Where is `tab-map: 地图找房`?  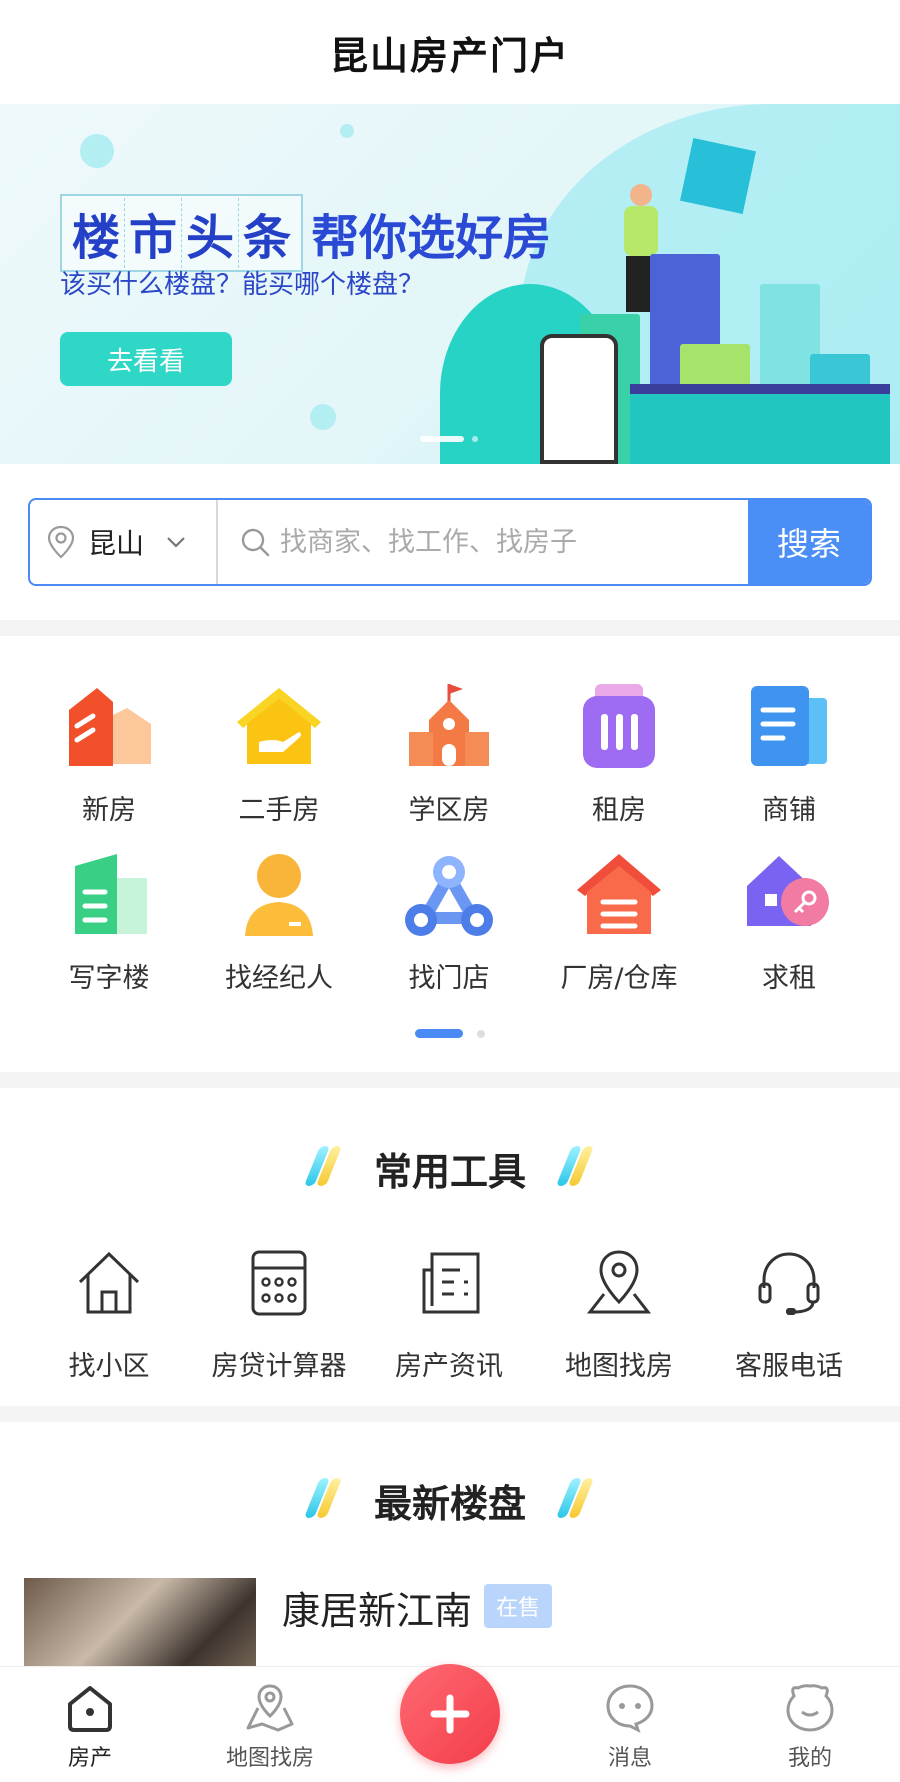 tab-map: 地图找房 is located at coordinates (270, 1724).